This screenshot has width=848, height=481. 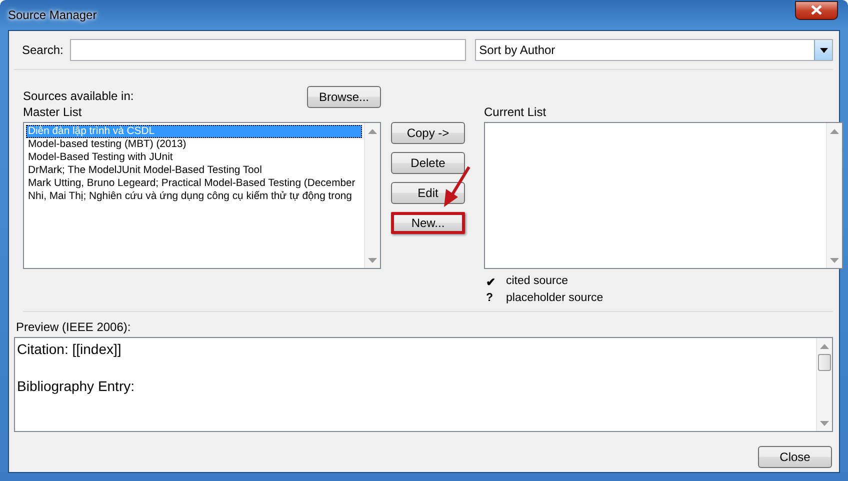 I want to click on source-item: Model-Based Testing with JUnit, so click(x=100, y=157).